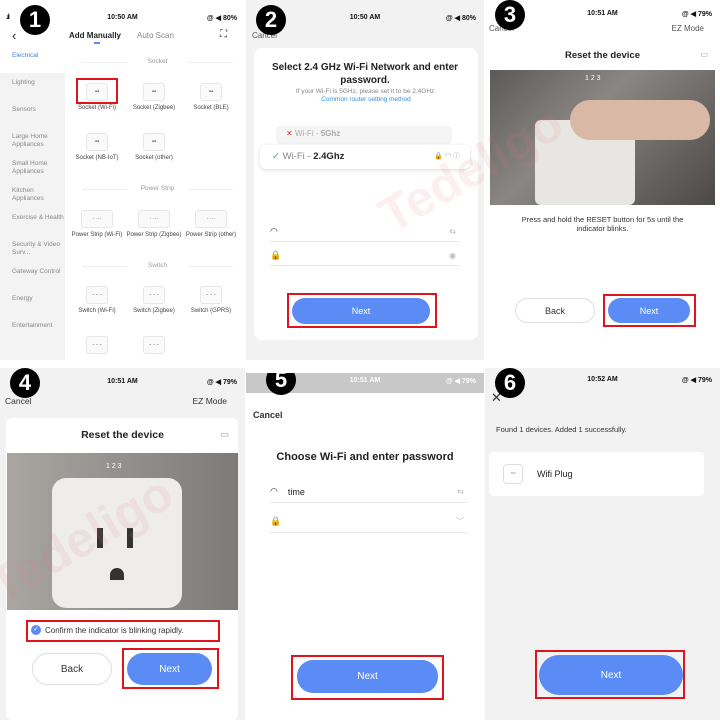 The image size is (720, 720). Describe the element at coordinates (268, 415) in the screenshot. I see `cancel-button: Cancel` at that location.